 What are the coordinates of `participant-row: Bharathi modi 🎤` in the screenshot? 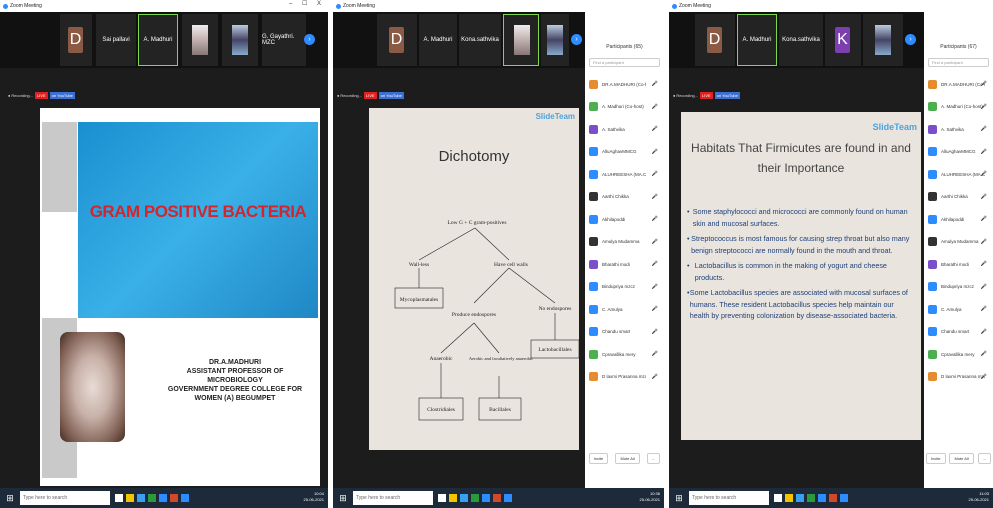 It's located at (958, 264).